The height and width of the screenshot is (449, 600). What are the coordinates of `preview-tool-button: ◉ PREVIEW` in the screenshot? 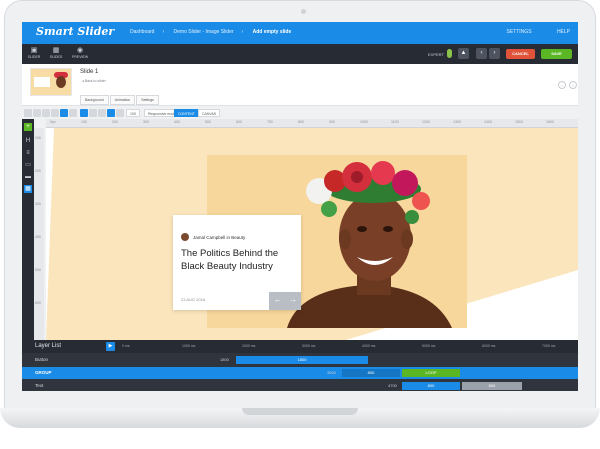 It's located at (80, 53).